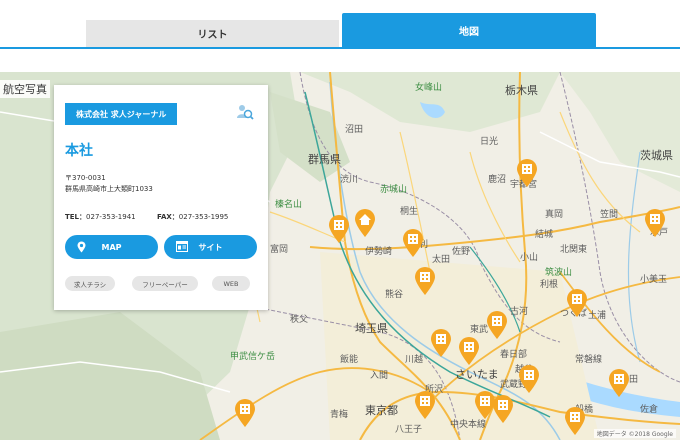 Image resolution: width=680 pixels, height=440 pixels. I want to click on map-label-gunma: 群馬県, so click(324, 159).